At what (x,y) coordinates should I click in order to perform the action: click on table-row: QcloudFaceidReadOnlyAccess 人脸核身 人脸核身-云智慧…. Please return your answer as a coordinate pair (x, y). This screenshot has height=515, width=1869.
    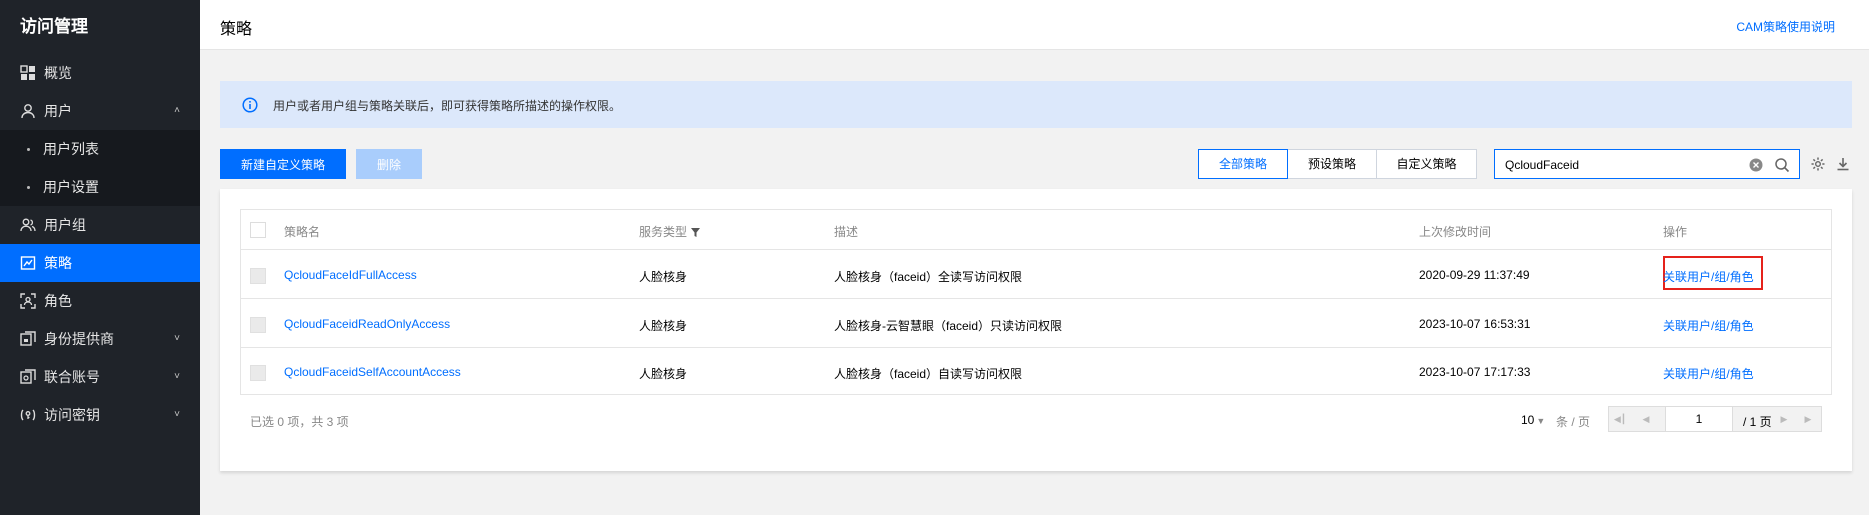
    Looking at the image, I should click on (1036, 324).